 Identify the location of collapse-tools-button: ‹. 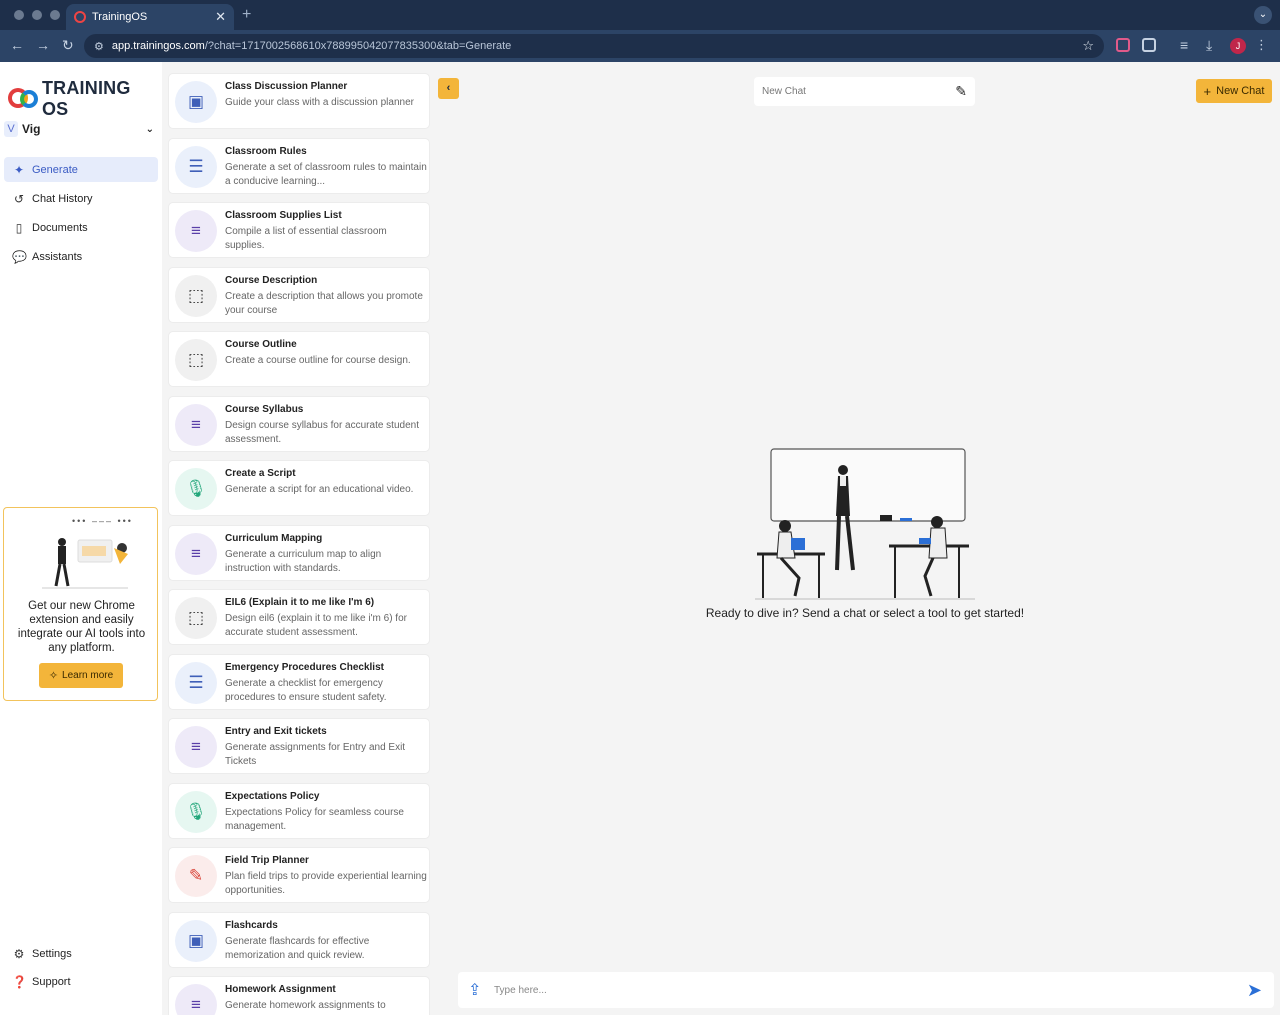
(448, 88).